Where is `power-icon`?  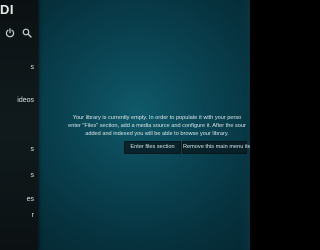
power-icon is located at coordinates (10, 31).